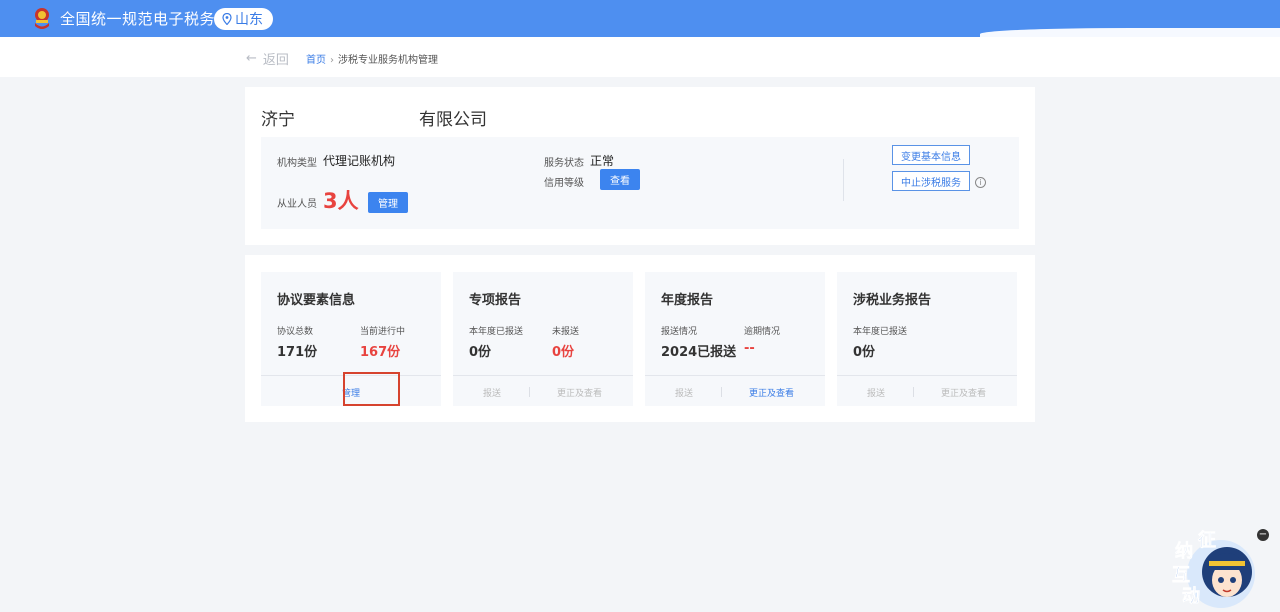 This screenshot has height=612, width=1280. What do you see at coordinates (543, 339) in the screenshot?
I see `card-special-report: 专项报告 本年度已报送 0份 未报送 0份 报送 更正及查看` at bounding box center [543, 339].